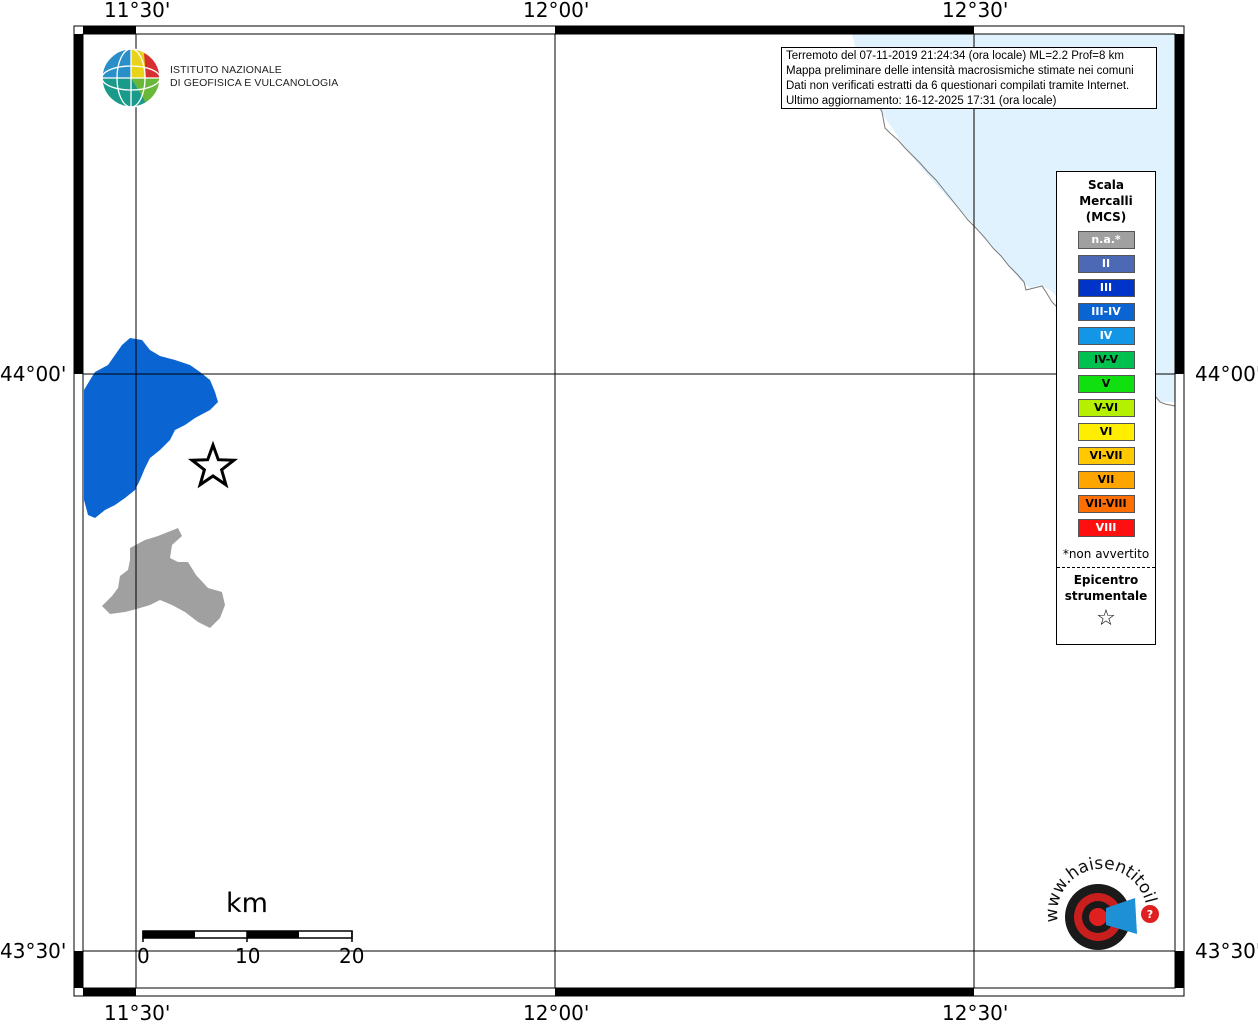 This screenshot has width=1258, height=1025. Describe the element at coordinates (137, 1013) in the screenshot. I see `bottom-label-1130: 11°30'` at that location.